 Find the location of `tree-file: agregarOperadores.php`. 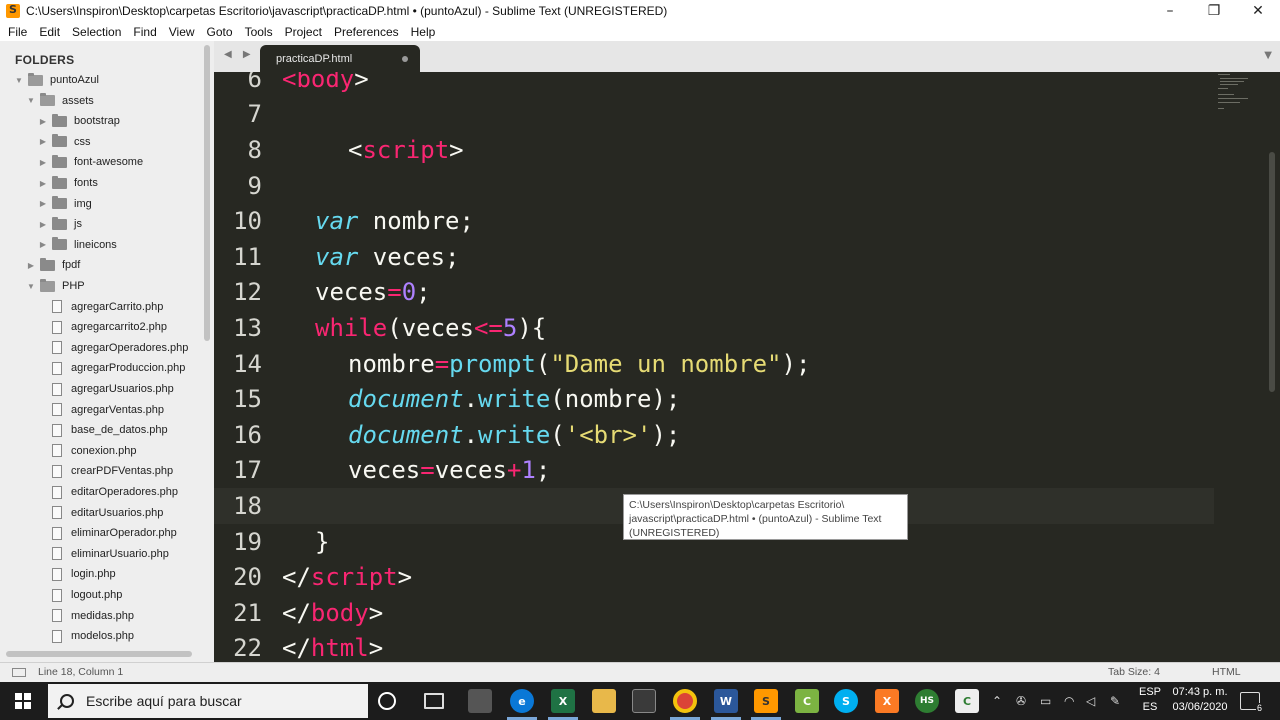

tree-file: agregarOperadores.php is located at coordinates (120, 348).